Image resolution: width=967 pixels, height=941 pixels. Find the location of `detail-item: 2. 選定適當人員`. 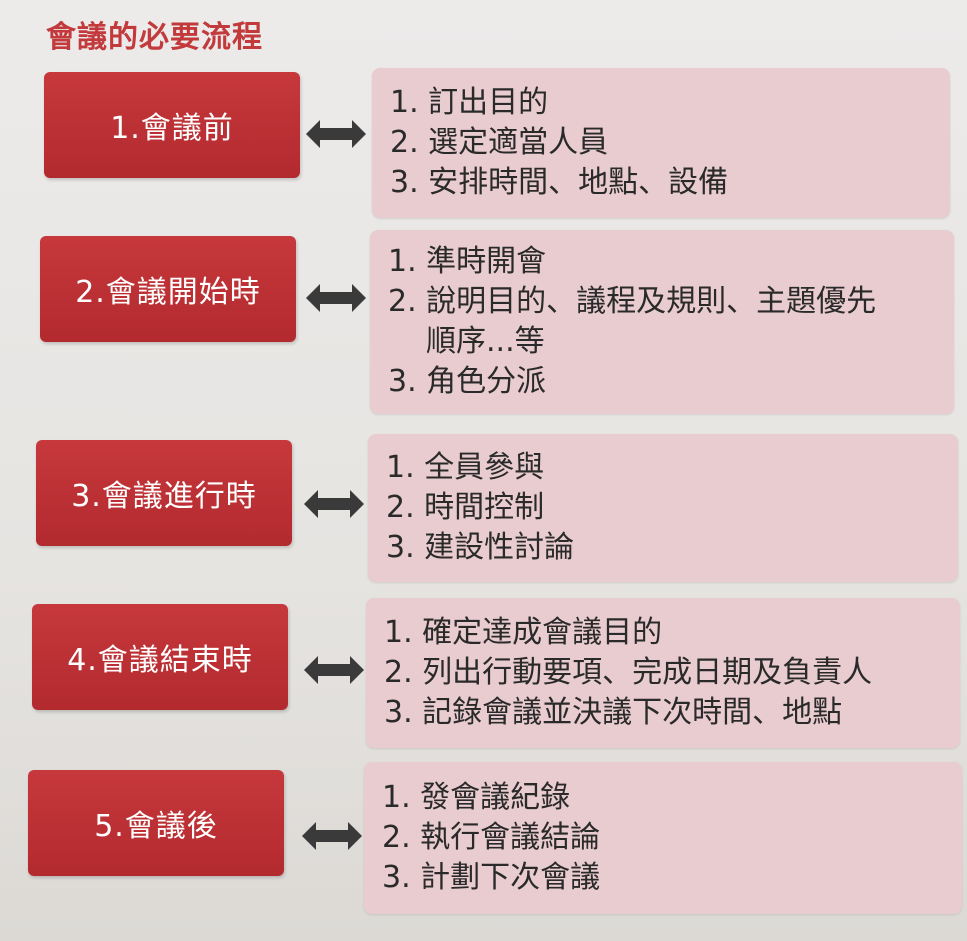

detail-item: 2. 選定適當人員 is located at coordinates (499, 142).